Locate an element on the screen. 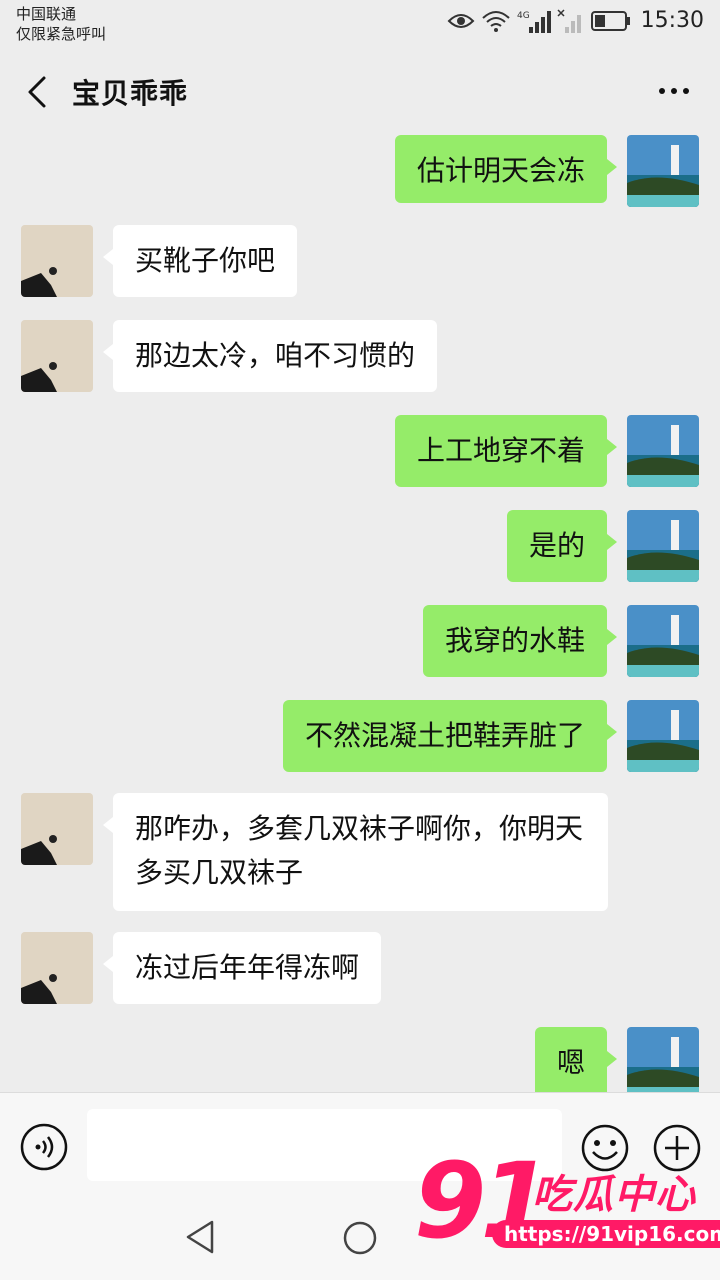 Image resolution: width=720 pixels, height=1280 pixels. incoming-bubble: 冻过后年年得冻啊 is located at coordinates (242, 968).